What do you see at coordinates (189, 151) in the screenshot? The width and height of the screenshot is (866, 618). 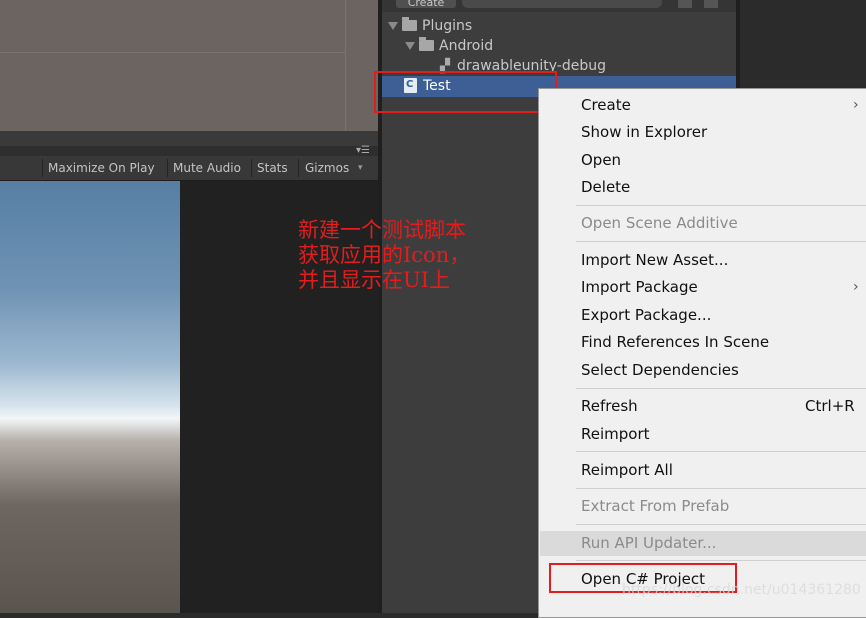 I see `game-tab-strip` at bounding box center [189, 151].